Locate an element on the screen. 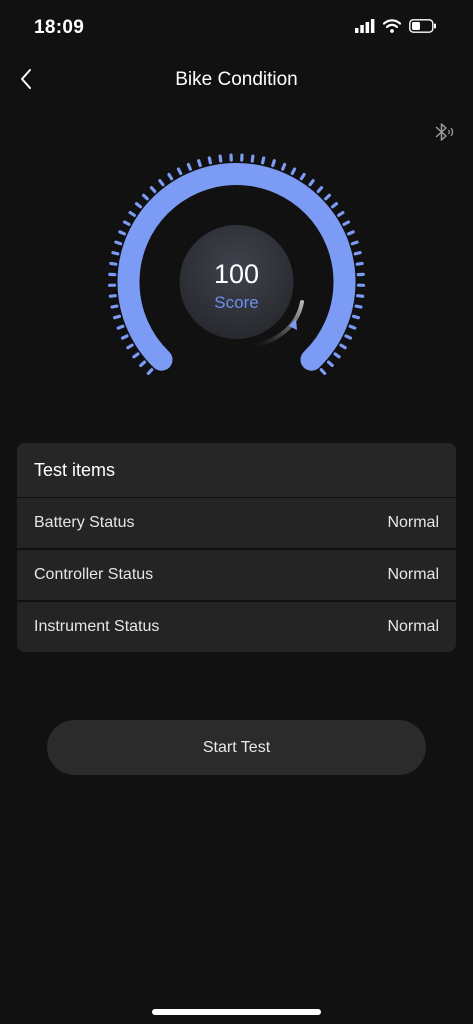 This screenshot has height=1024, width=473. test-row-label: Battery Status is located at coordinates (84, 522).